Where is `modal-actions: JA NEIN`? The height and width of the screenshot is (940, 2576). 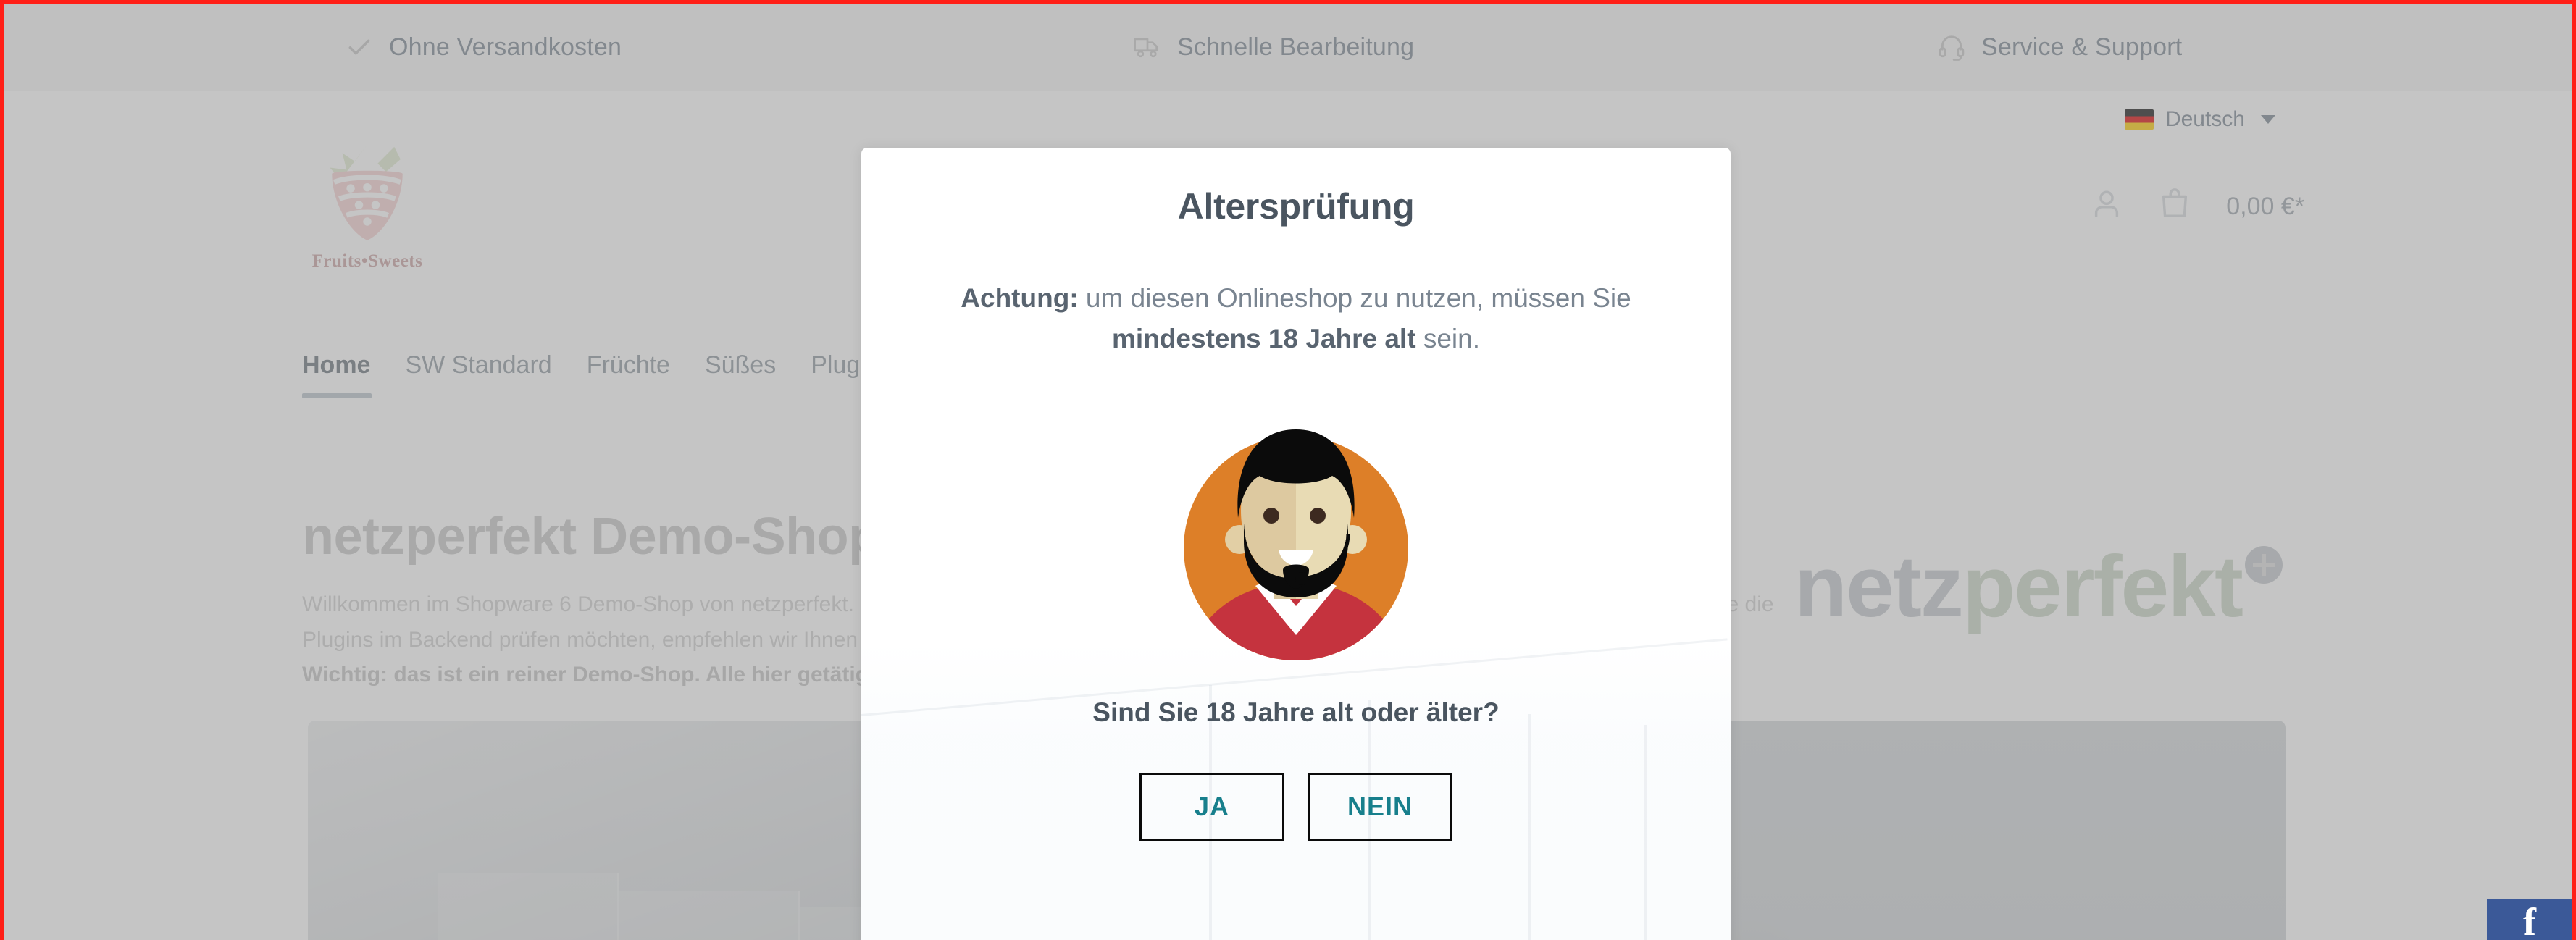
modal-actions: JA NEIN is located at coordinates (1296, 807).